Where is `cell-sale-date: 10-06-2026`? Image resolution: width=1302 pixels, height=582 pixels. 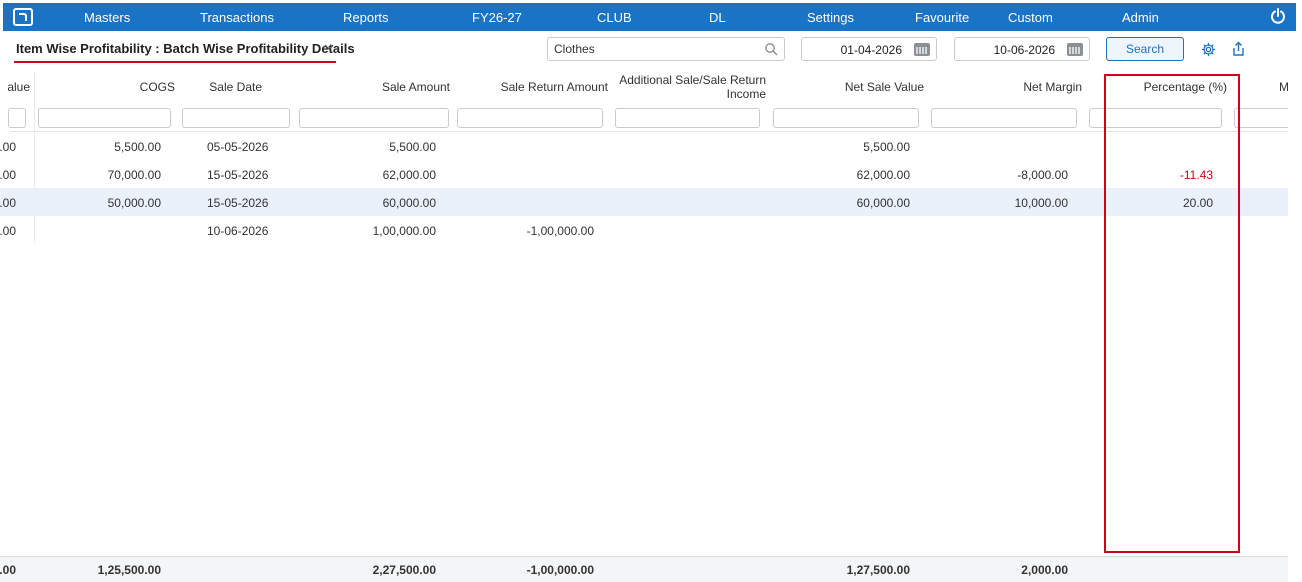 cell-sale-date: 10-06-2026 is located at coordinates (238, 231).